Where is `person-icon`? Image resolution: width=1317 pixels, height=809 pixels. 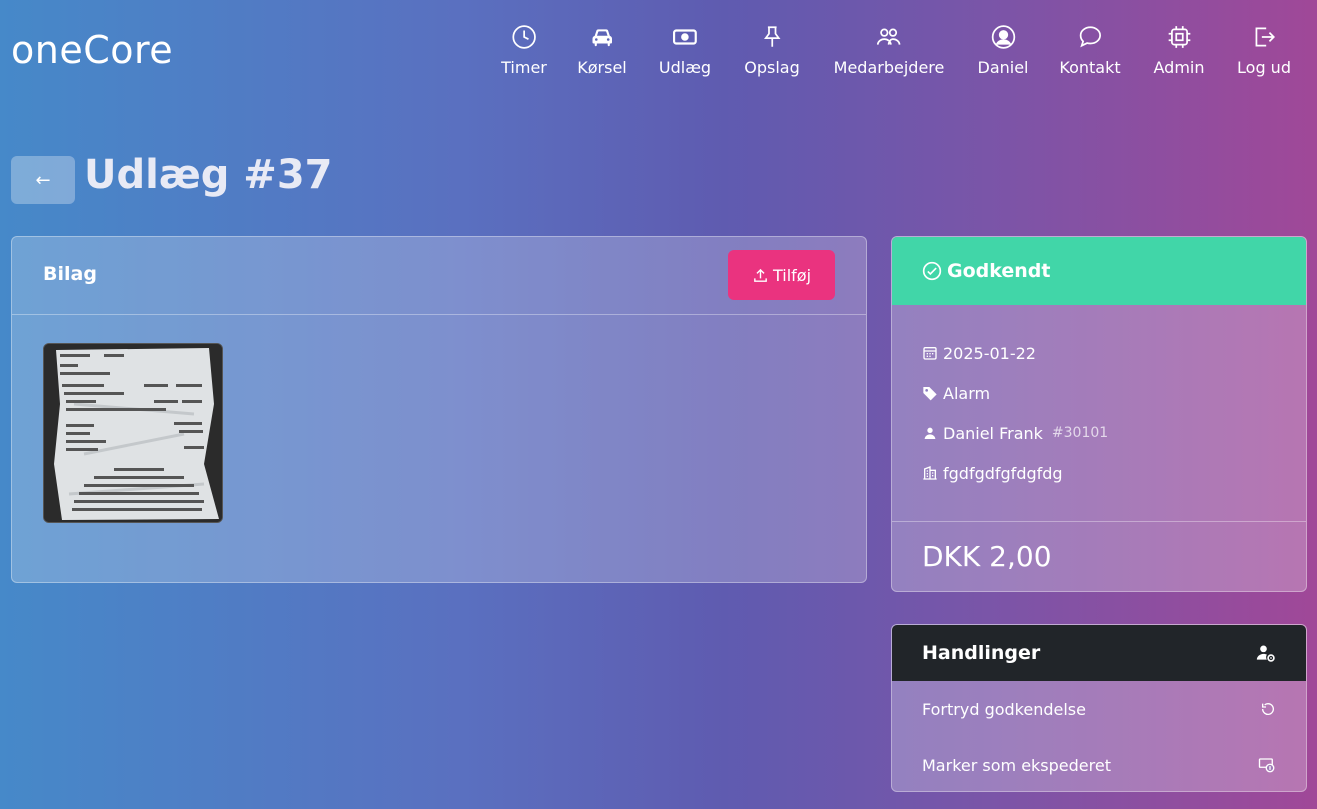 person-icon is located at coordinates (930, 433).